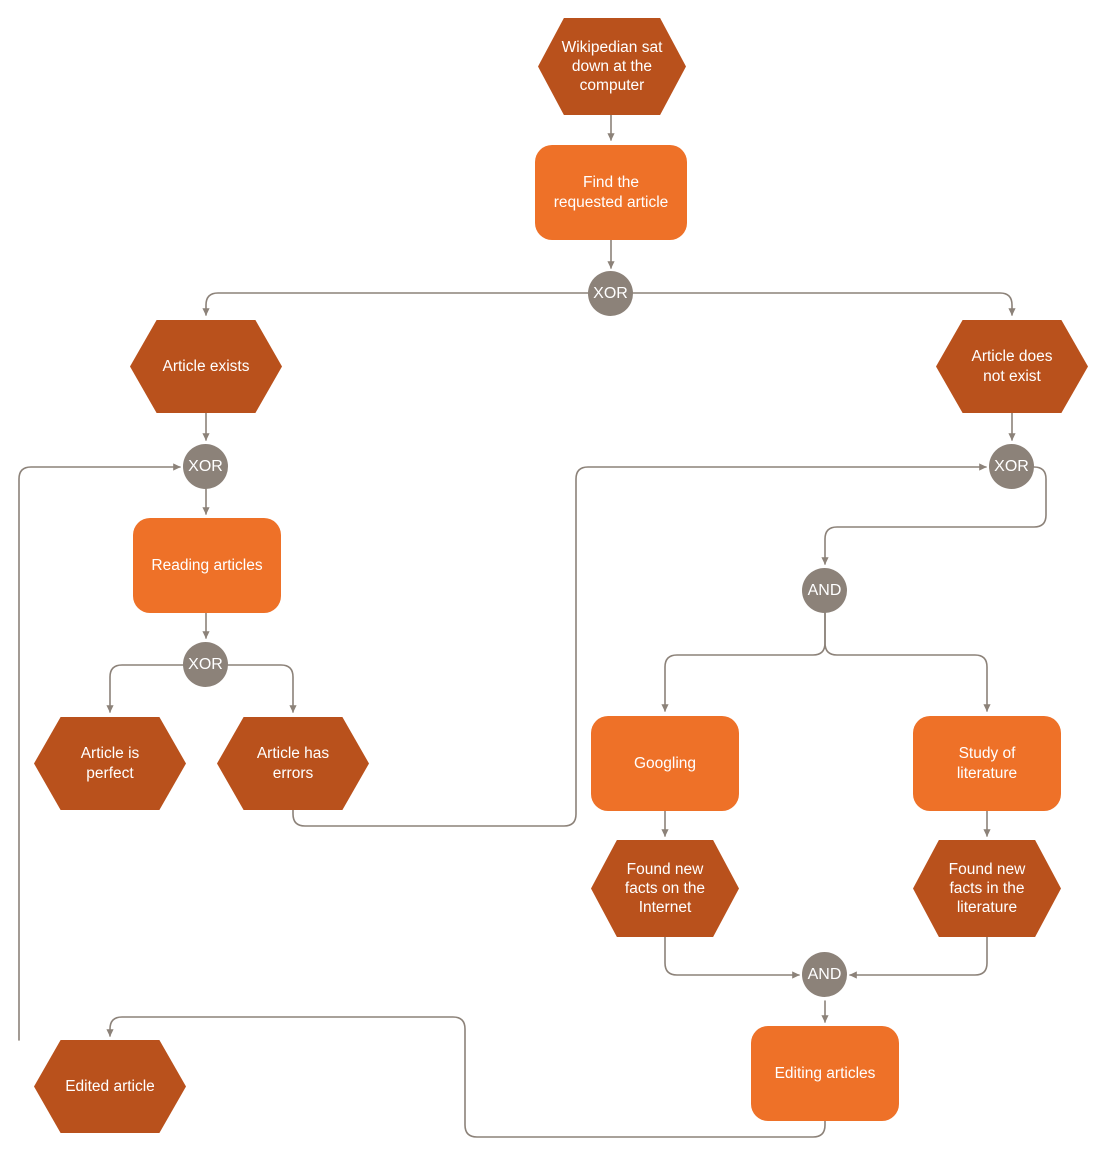 This screenshot has width=1100, height=1165. I want to click on node-article-perfect: Article is perfect, so click(110, 763).